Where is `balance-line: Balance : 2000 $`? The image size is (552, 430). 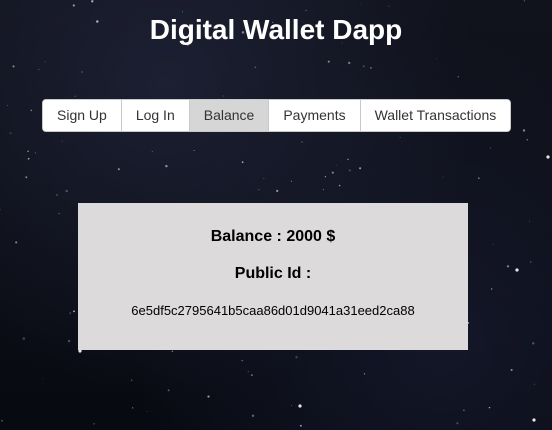 balance-line: Balance : 2000 $ is located at coordinates (273, 237).